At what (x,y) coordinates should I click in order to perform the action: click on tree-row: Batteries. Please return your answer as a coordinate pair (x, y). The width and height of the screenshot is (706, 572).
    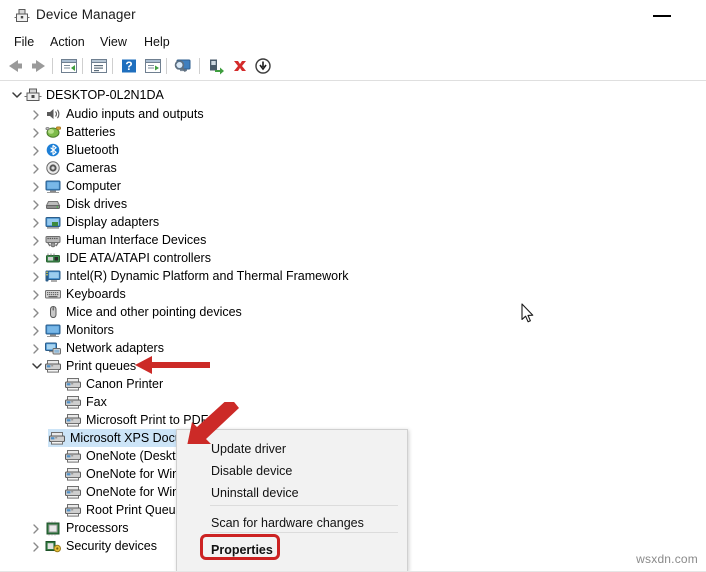
    Looking at the image, I should click on (60, 132).